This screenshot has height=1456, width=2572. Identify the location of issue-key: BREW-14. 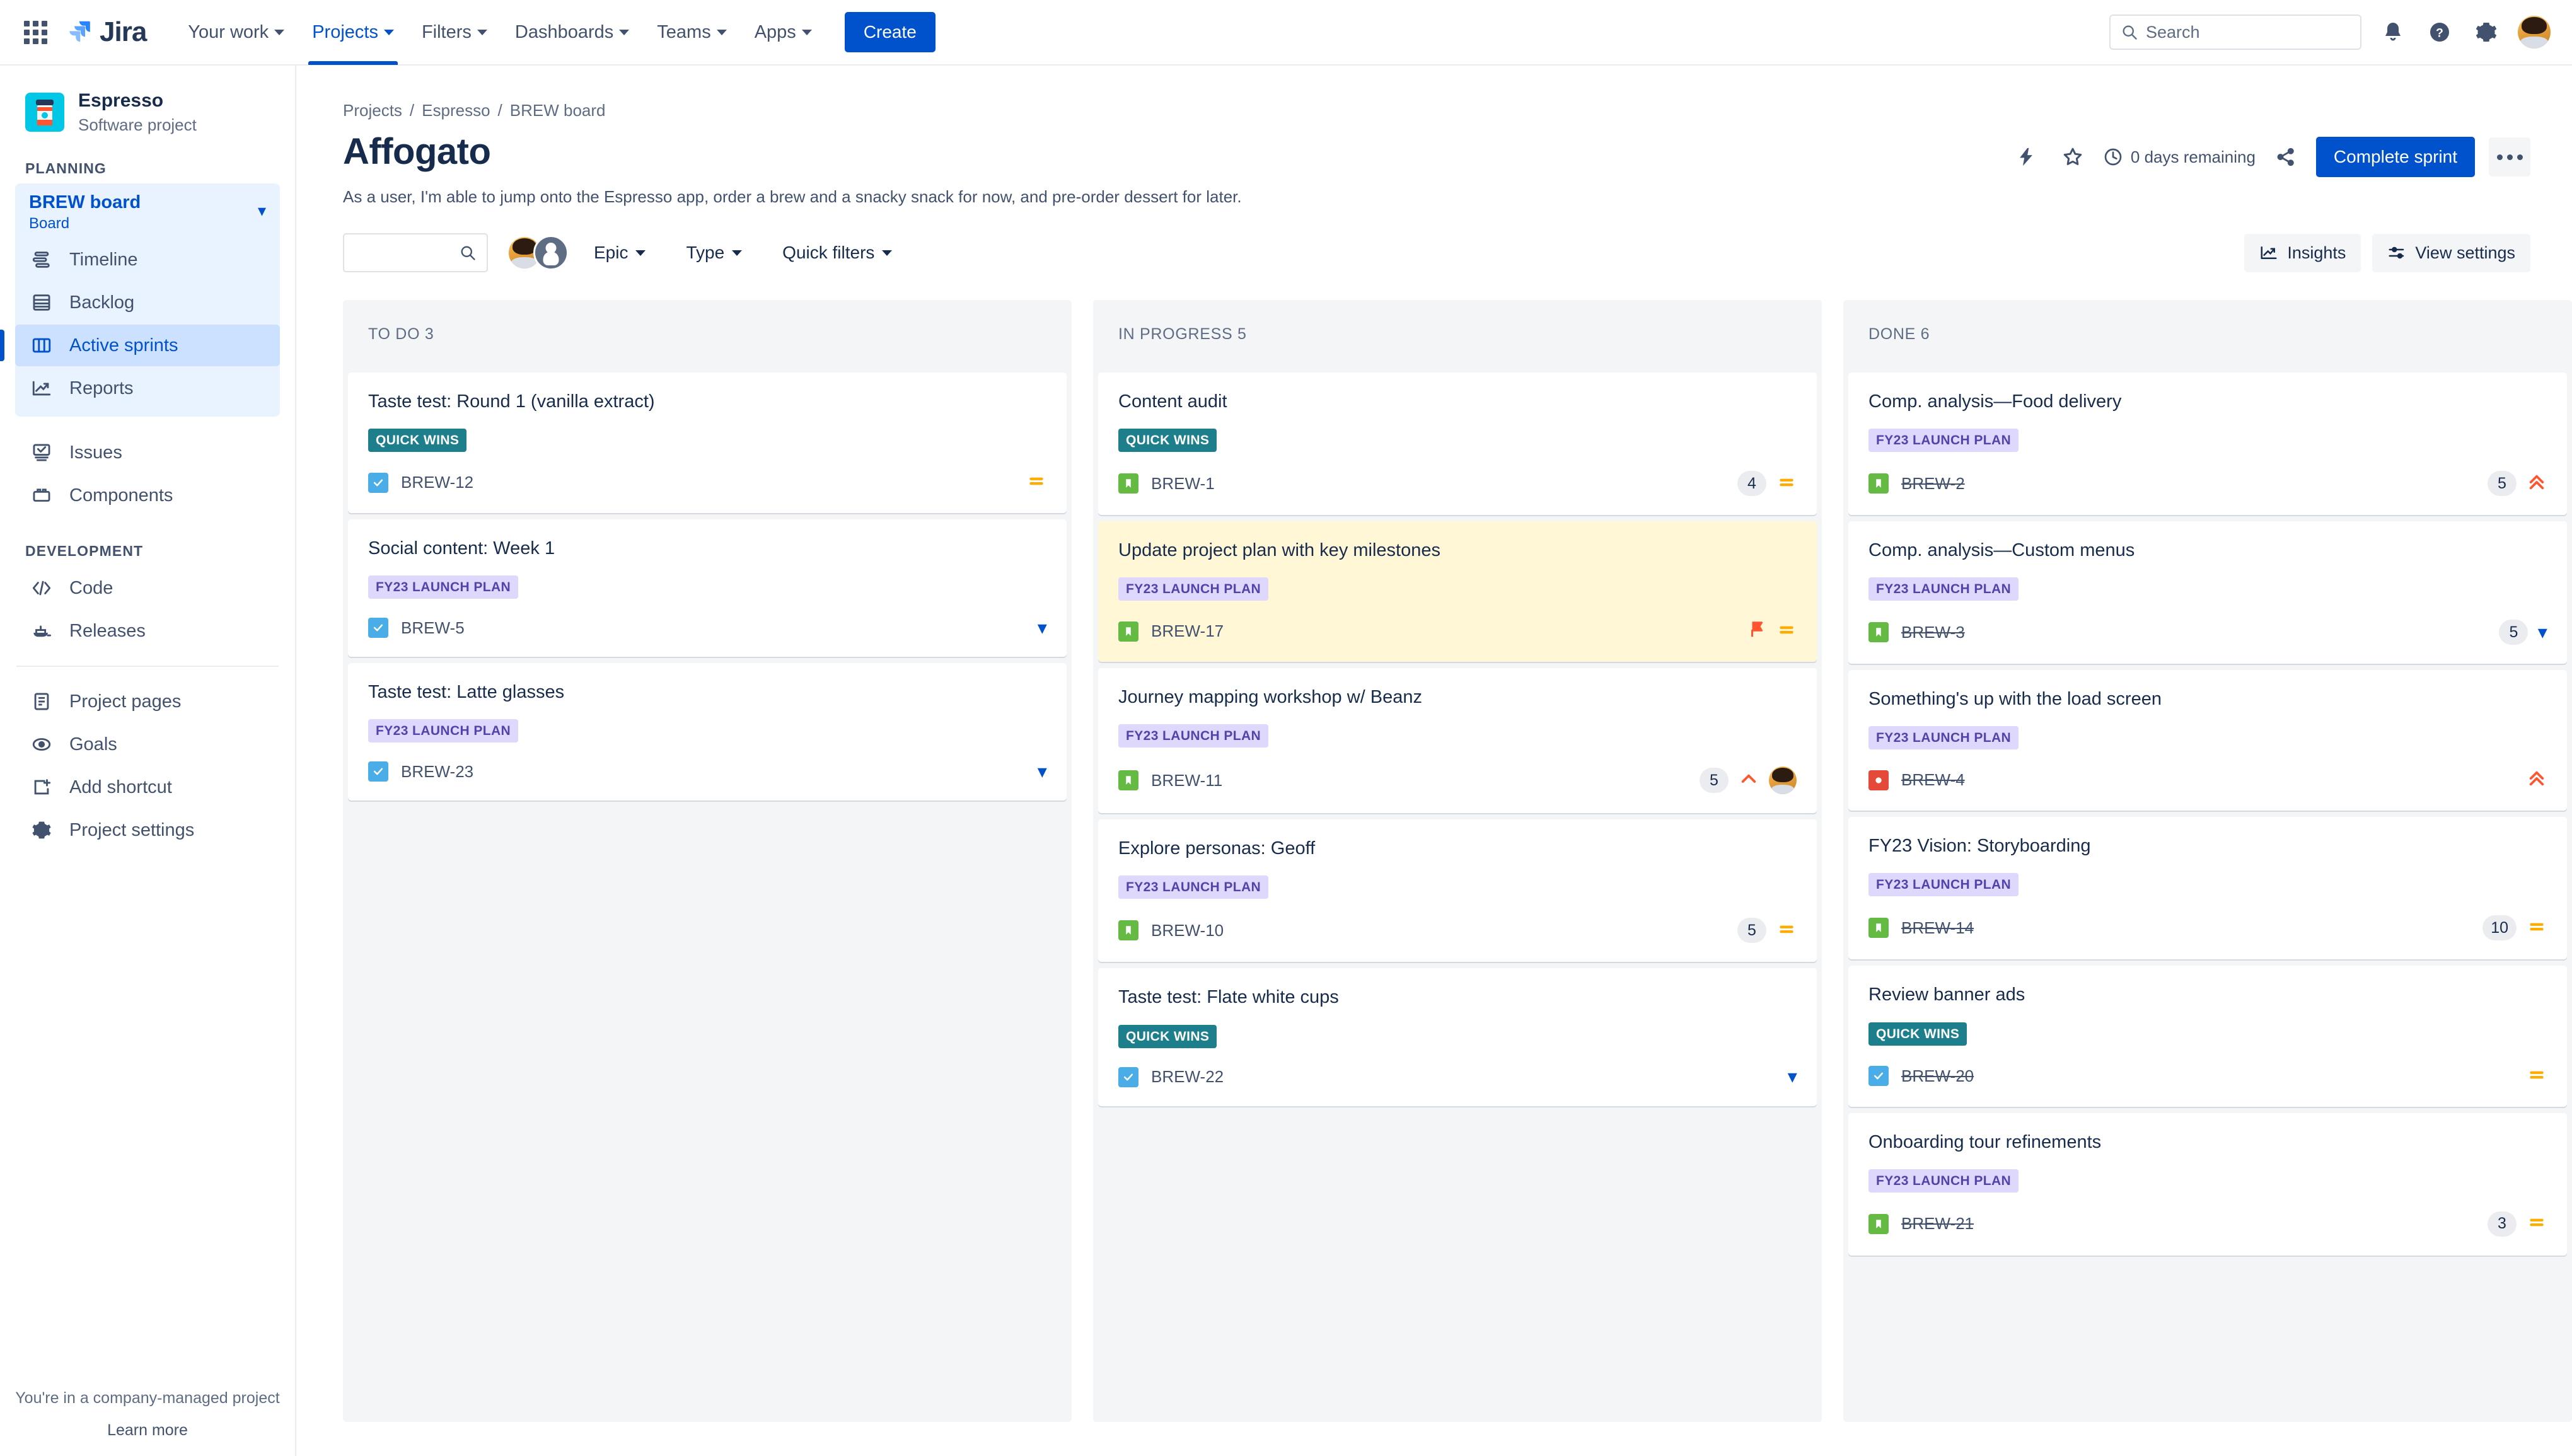
(1937, 928).